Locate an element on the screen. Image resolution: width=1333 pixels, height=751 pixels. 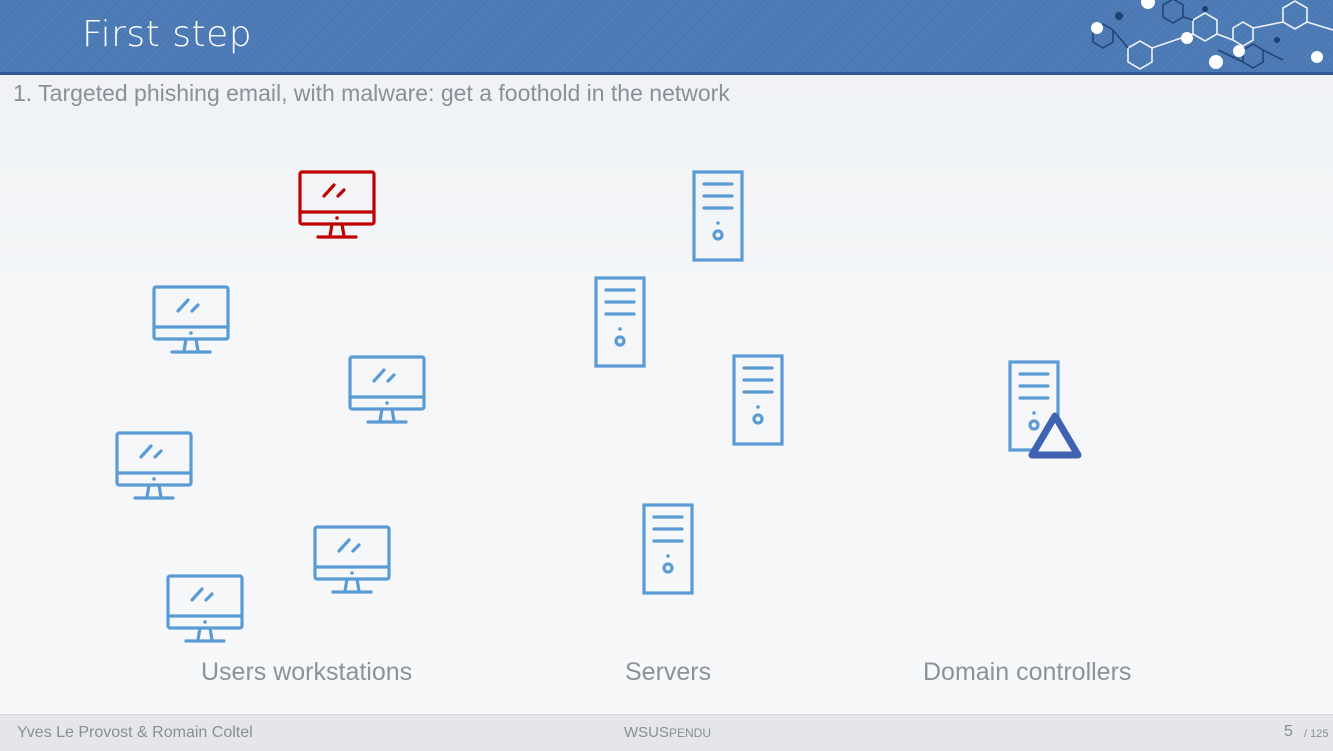
users-workstations-label: Users workstations is located at coordinates (307, 672).